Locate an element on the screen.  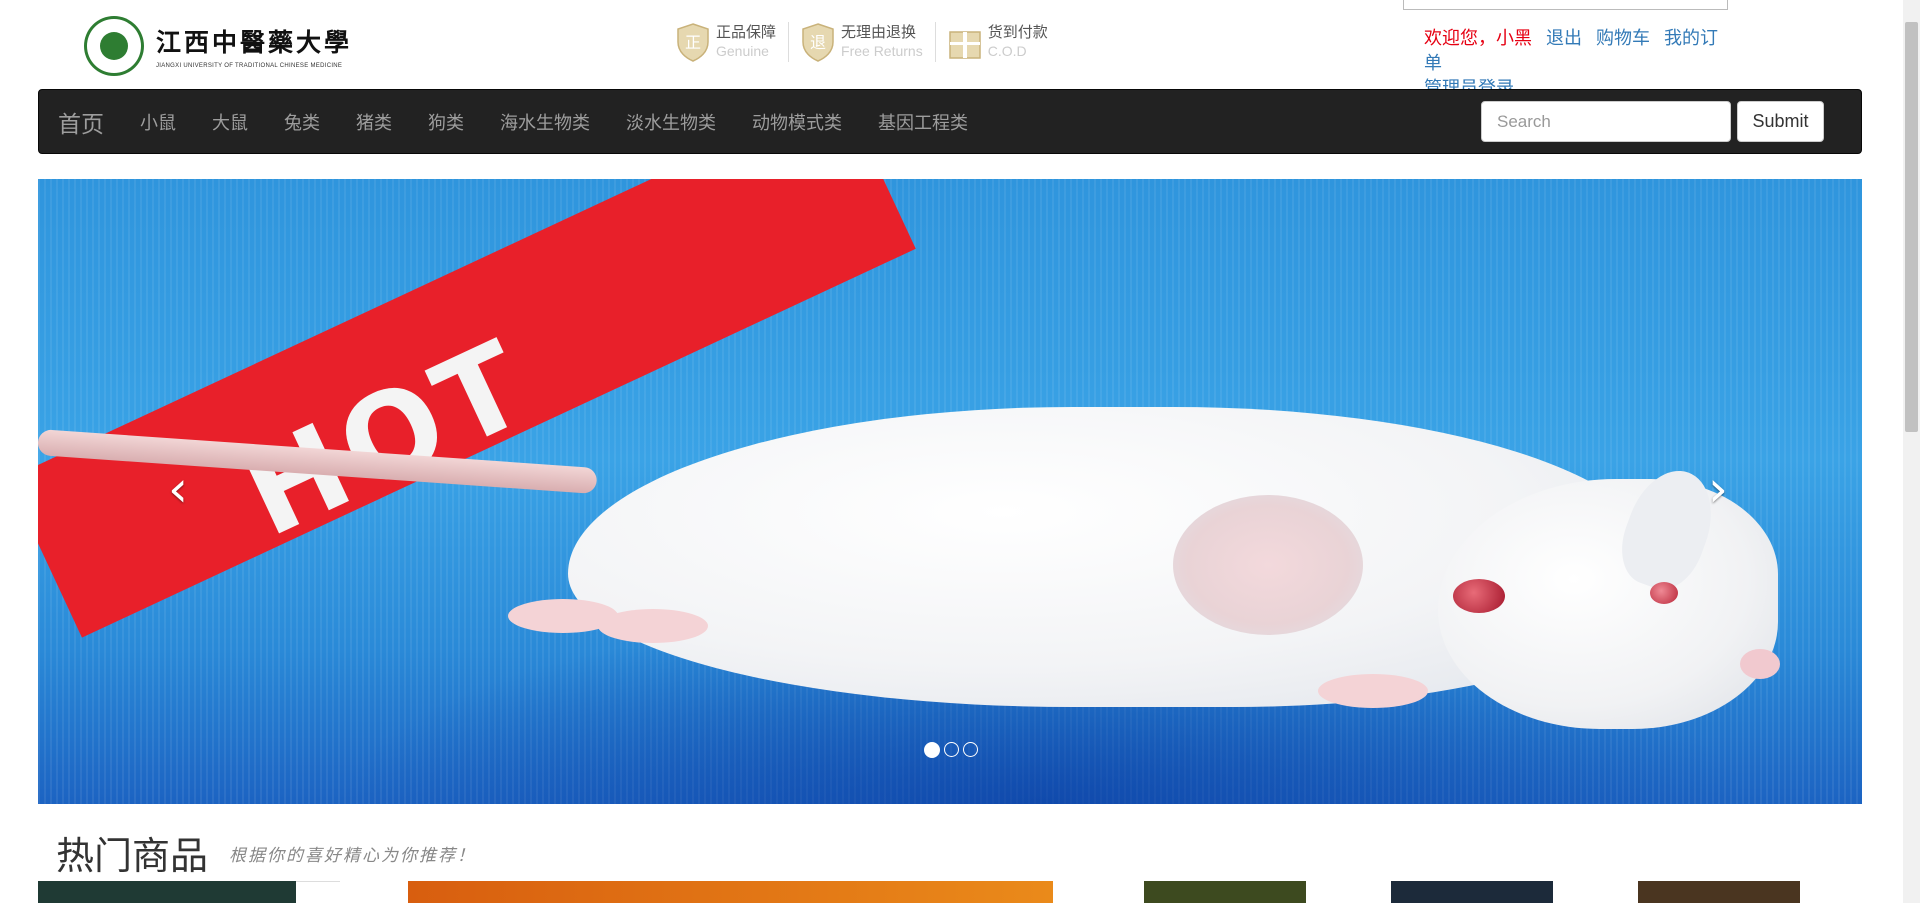
mouse-eye-far is located at coordinates (1664, 593).